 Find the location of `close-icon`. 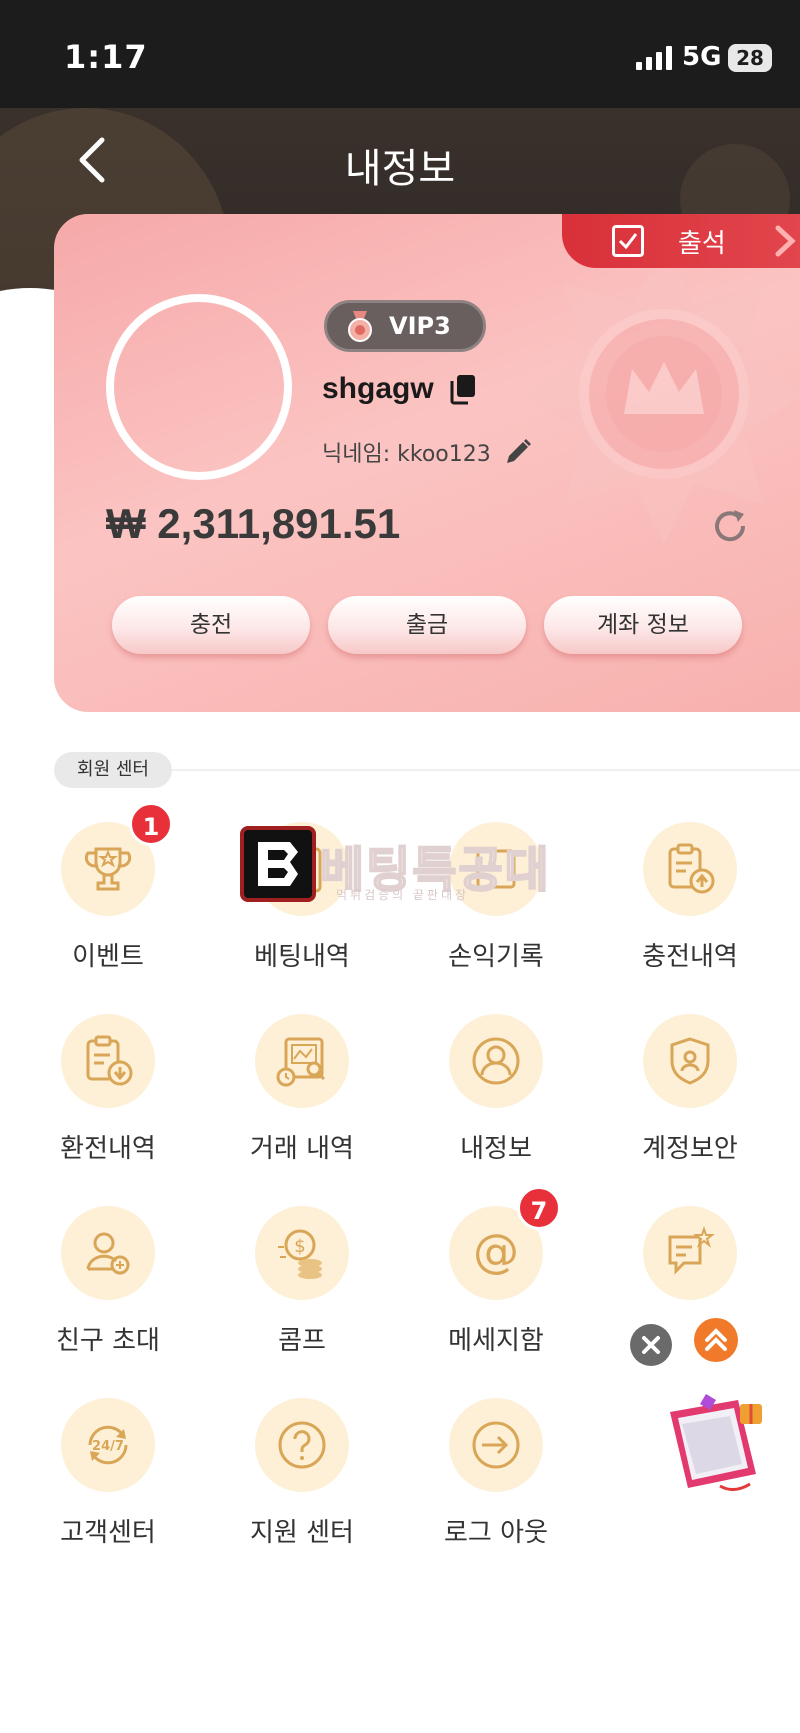

close-icon is located at coordinates (651, 1345).